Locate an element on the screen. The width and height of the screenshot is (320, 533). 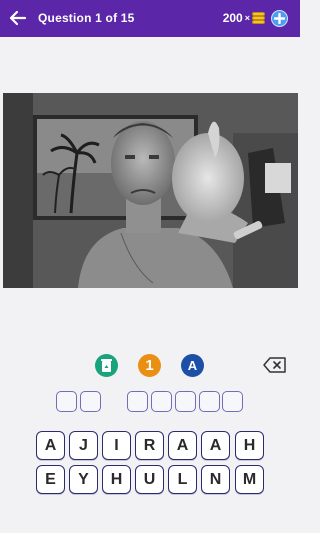
plus-icon is located at coordinates (279, 18).